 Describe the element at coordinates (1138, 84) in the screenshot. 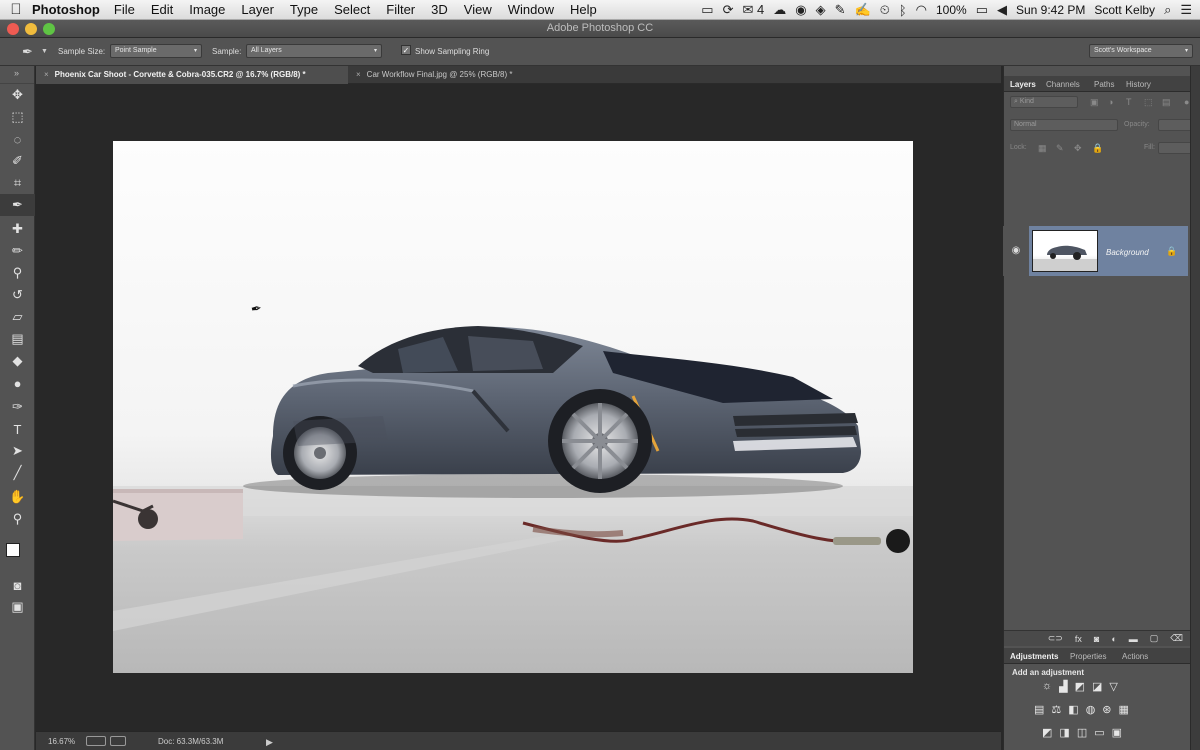

I see `tab-history: History` at that location.